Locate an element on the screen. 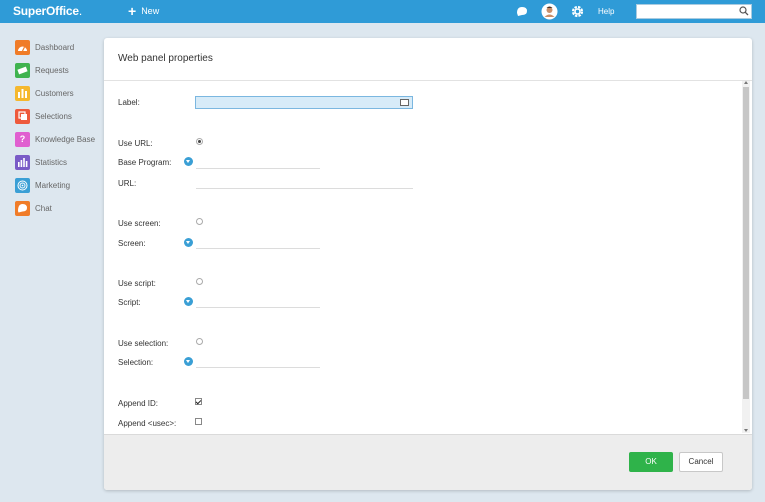 The image size is (765, 502). customers-icon is located at coordinates (22, 93).